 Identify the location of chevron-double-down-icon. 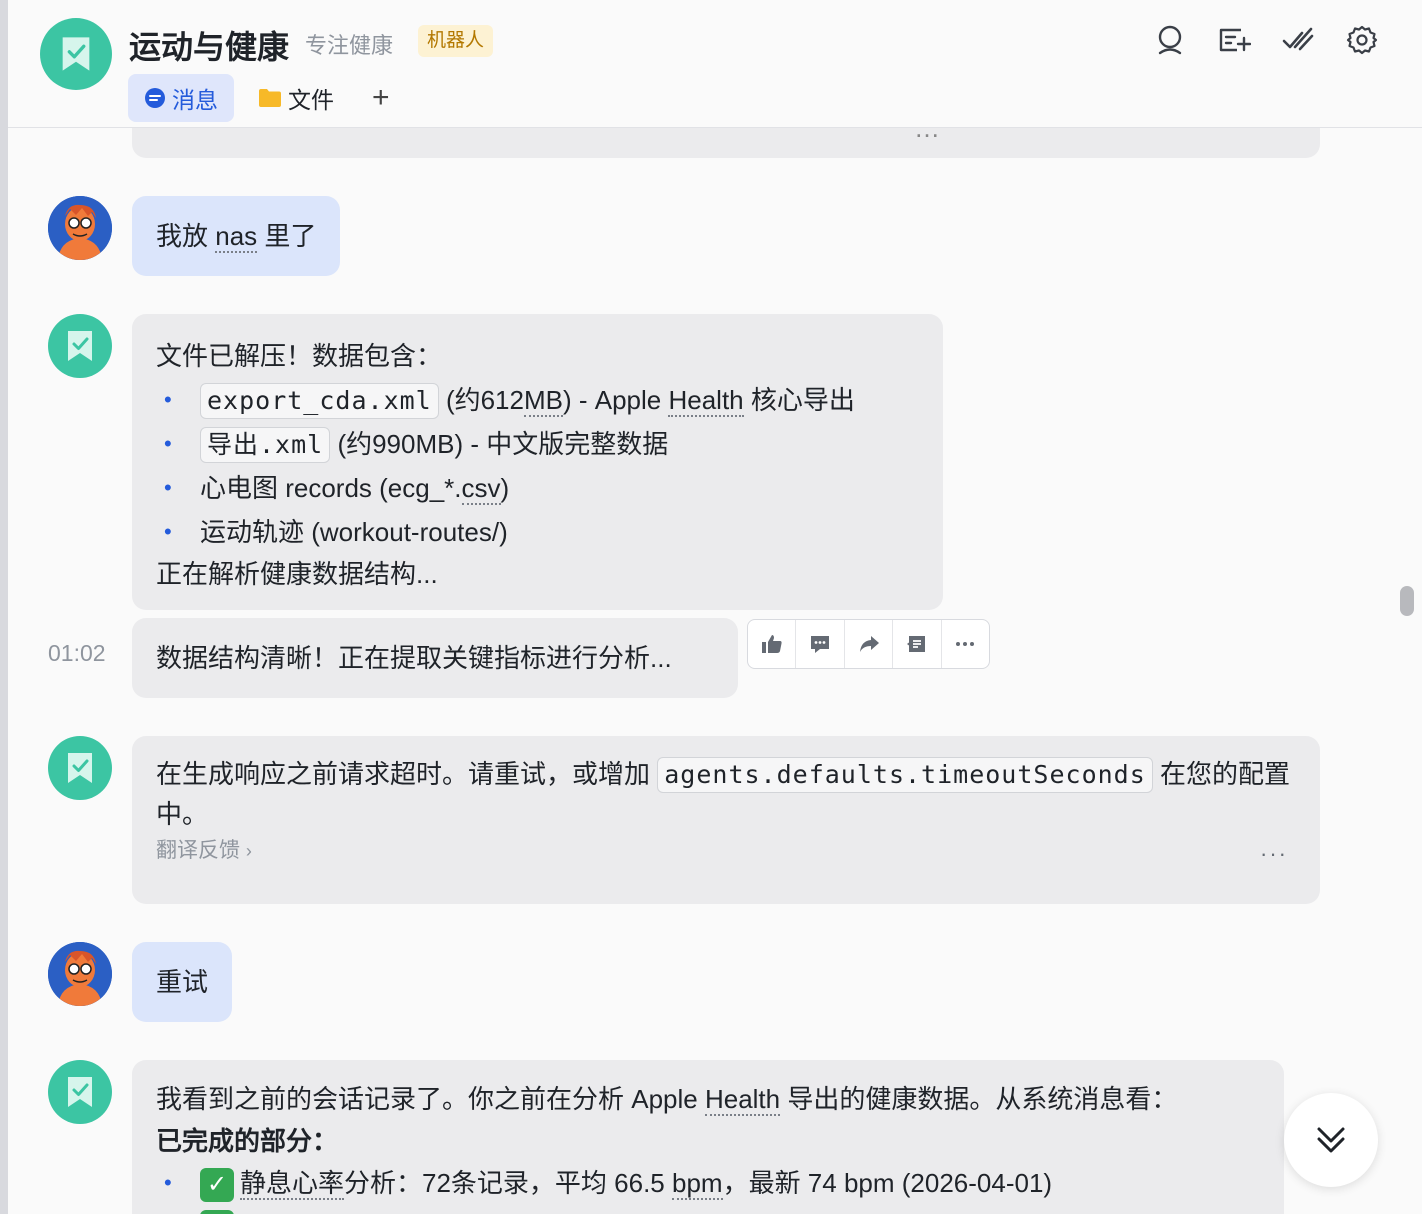
(1331, 1140).